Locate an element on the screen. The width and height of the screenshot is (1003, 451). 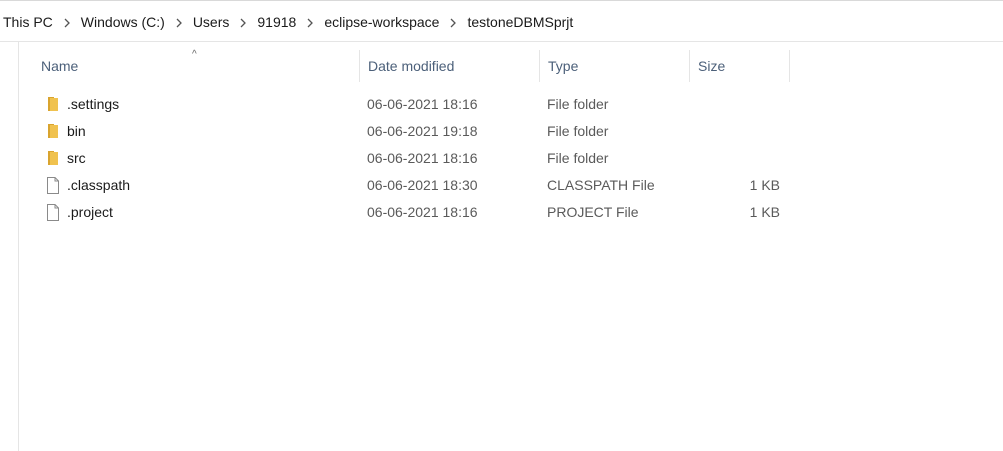
column-header-size: Size is located at coordinates (740, 62).